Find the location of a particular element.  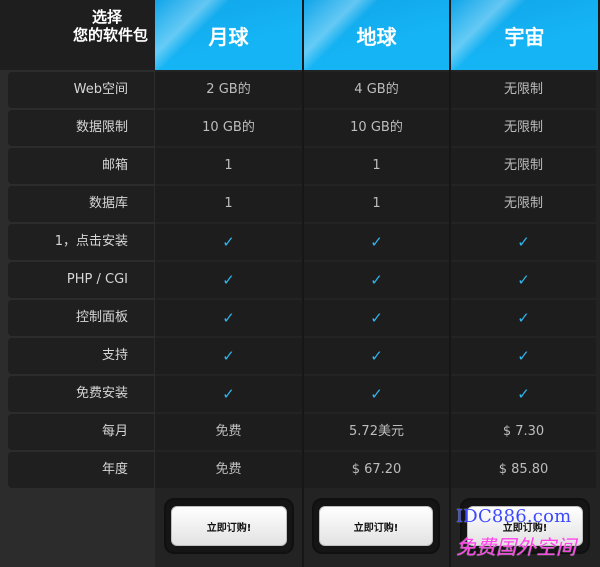

plan-header-universe: 宇宙 is located at coordinates (525, 35).